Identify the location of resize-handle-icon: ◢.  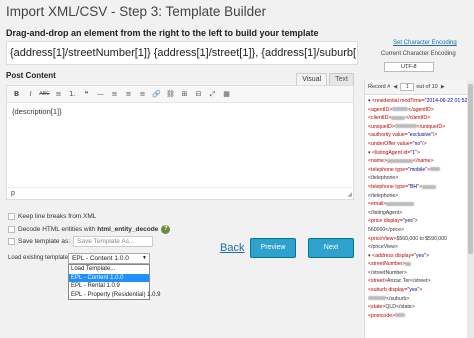
(349, 194).